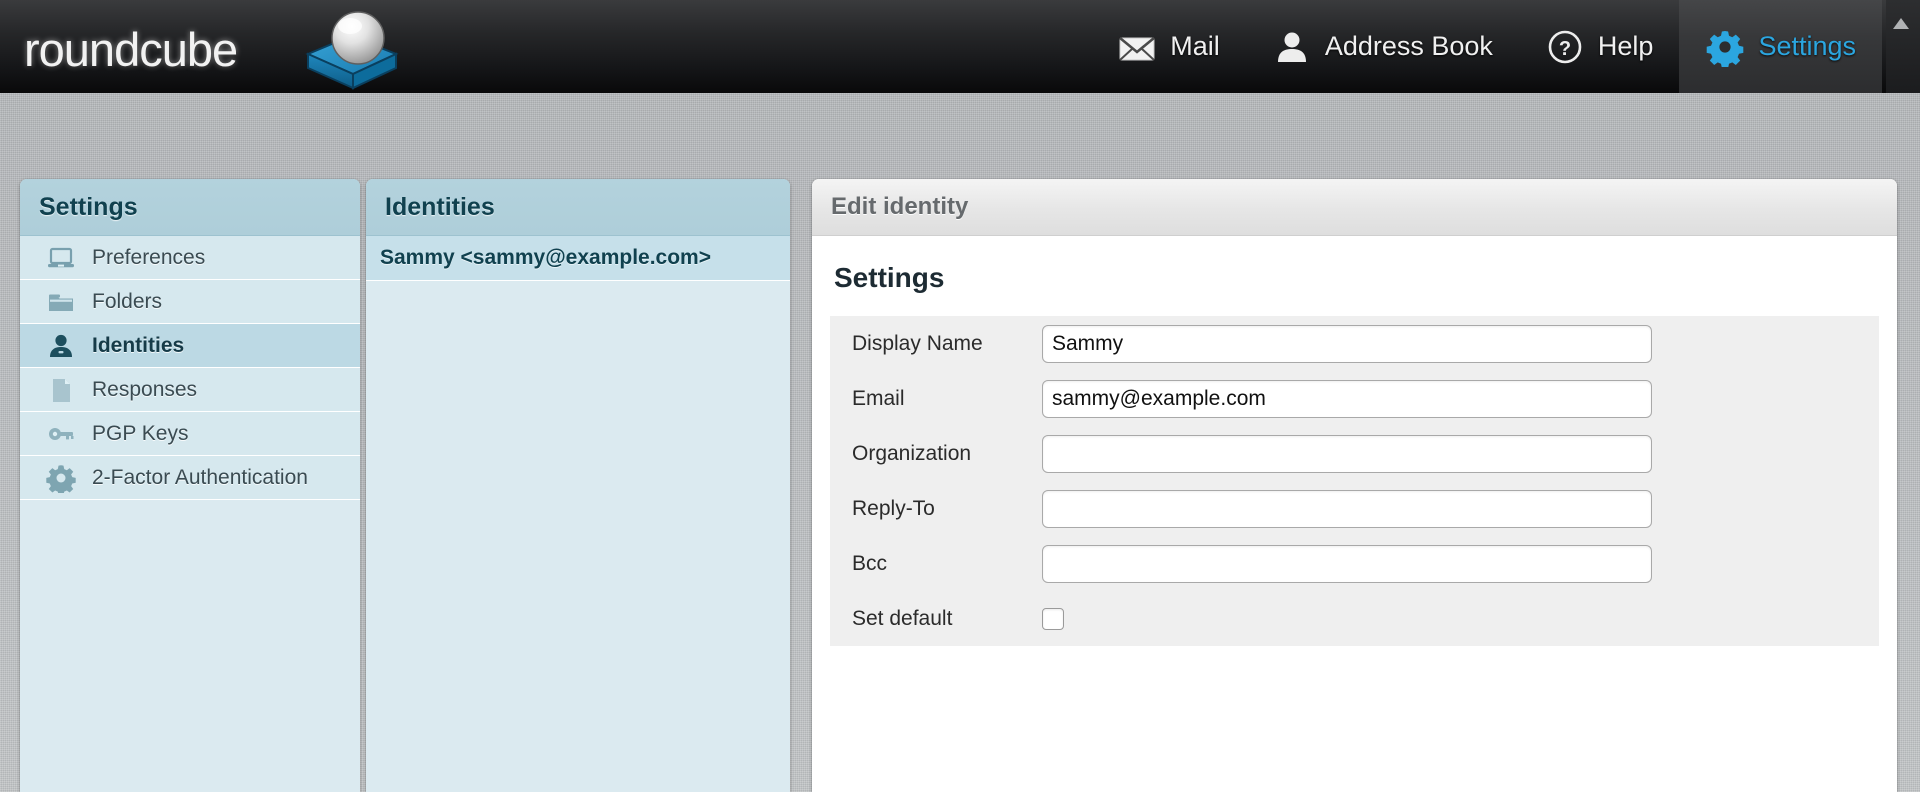  I want to click on taskbar-item-help-label: Help, so click(1625, 46).